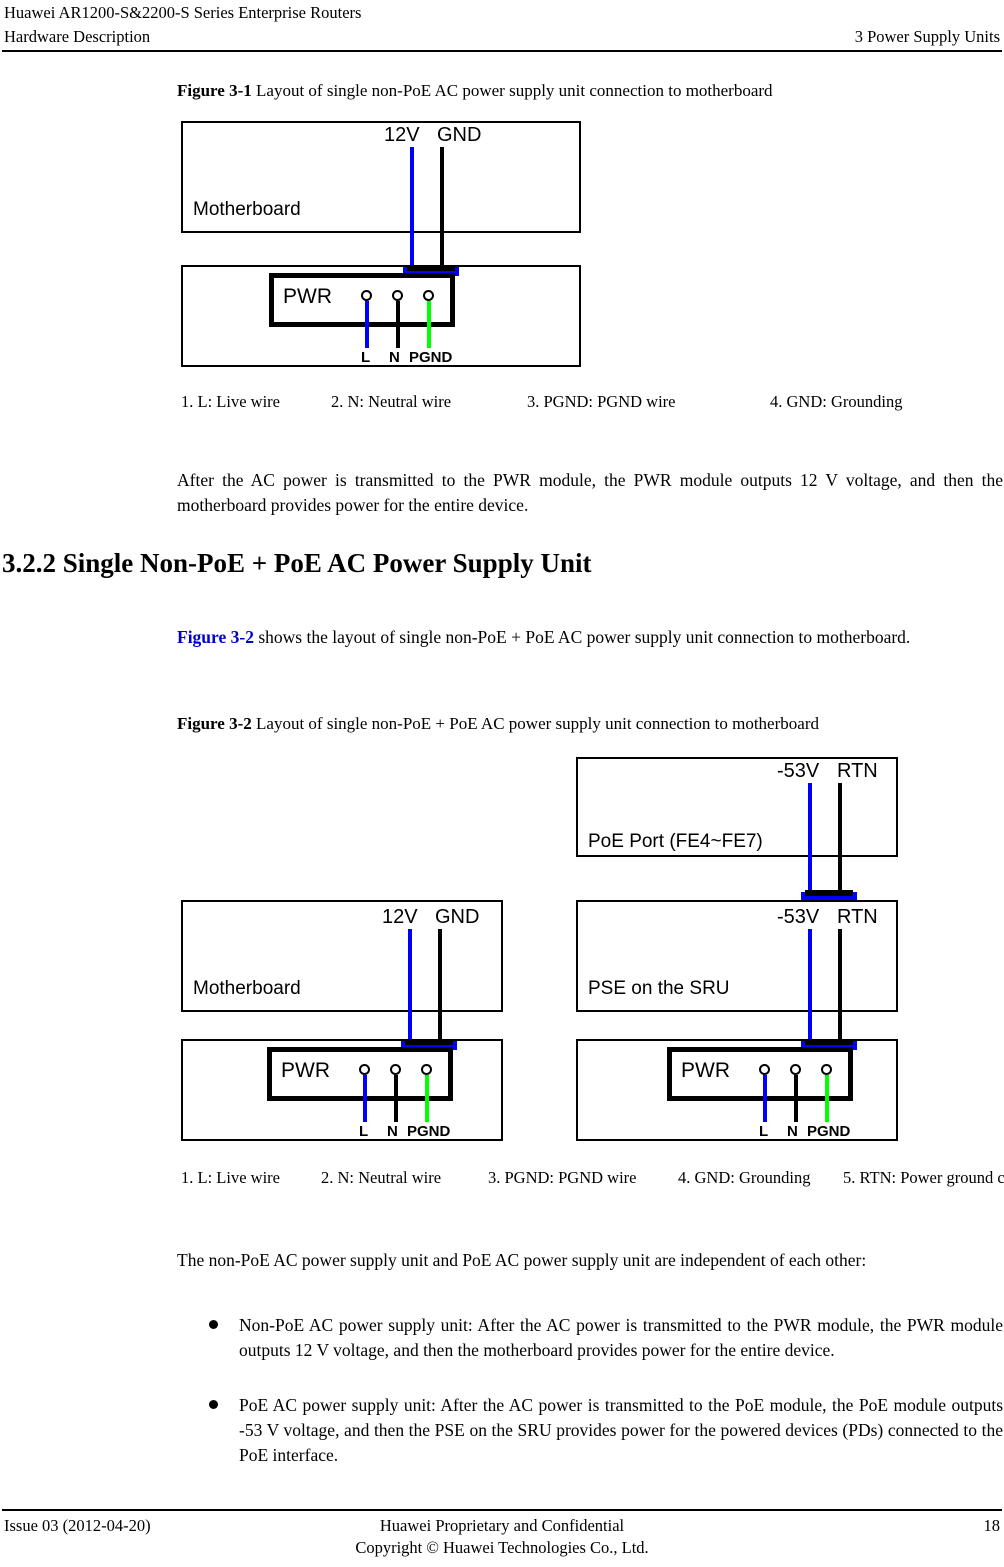 The width and height of the screenshot is (1004, 1567). What do you see at coordinates (214, 90) in the screenshot?
I see `figure-3-1-caption-label: Figure 3-1` at bounding box center [214, 90].